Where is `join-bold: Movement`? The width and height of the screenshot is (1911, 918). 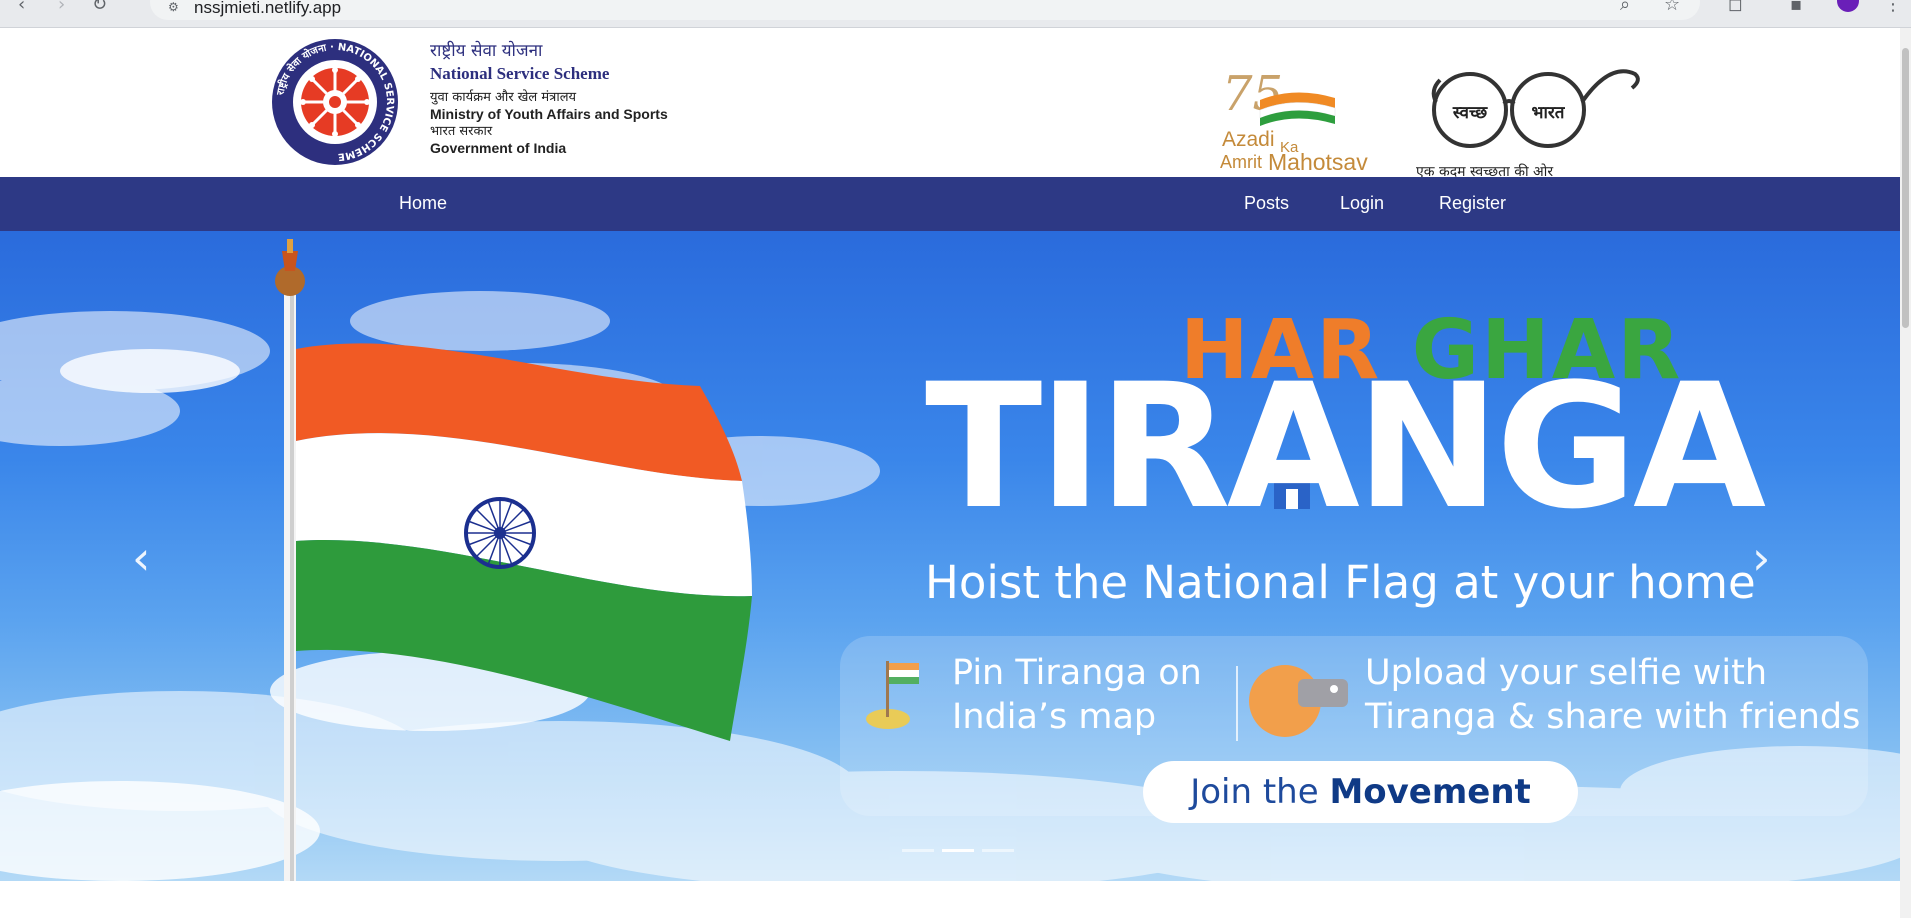
join-bold: Movement is located at coordinates (1430, 792).